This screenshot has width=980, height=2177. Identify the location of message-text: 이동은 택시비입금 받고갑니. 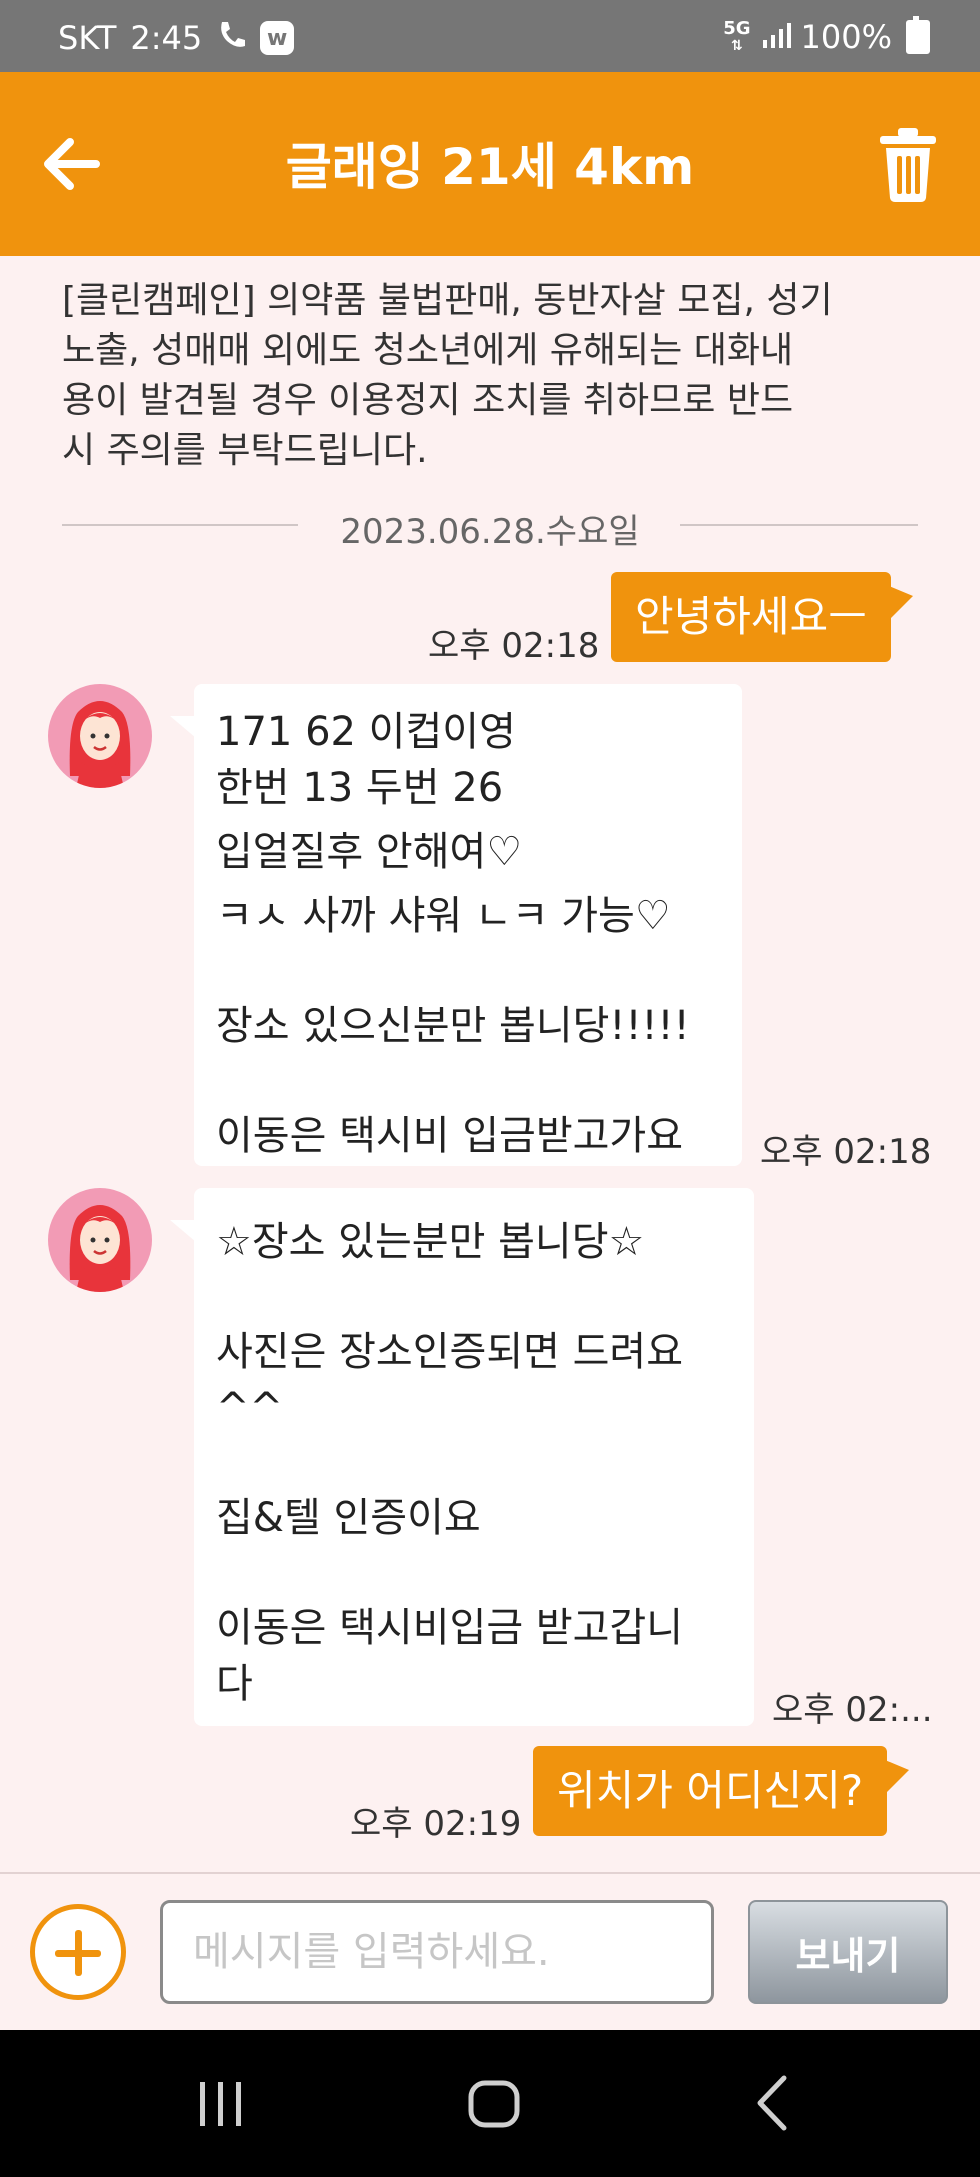
(450, 1628).